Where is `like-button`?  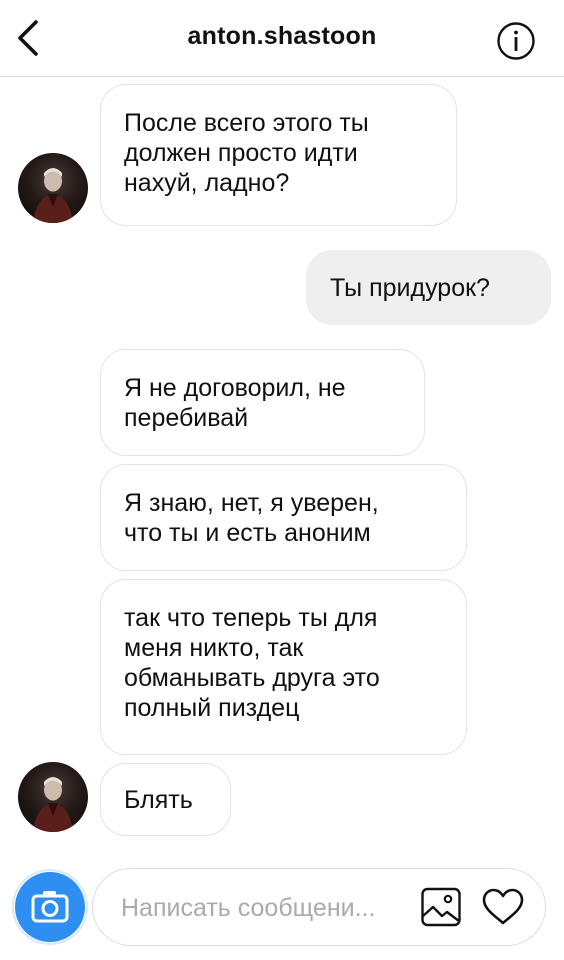 like-button is located at coordinates (503, 907).